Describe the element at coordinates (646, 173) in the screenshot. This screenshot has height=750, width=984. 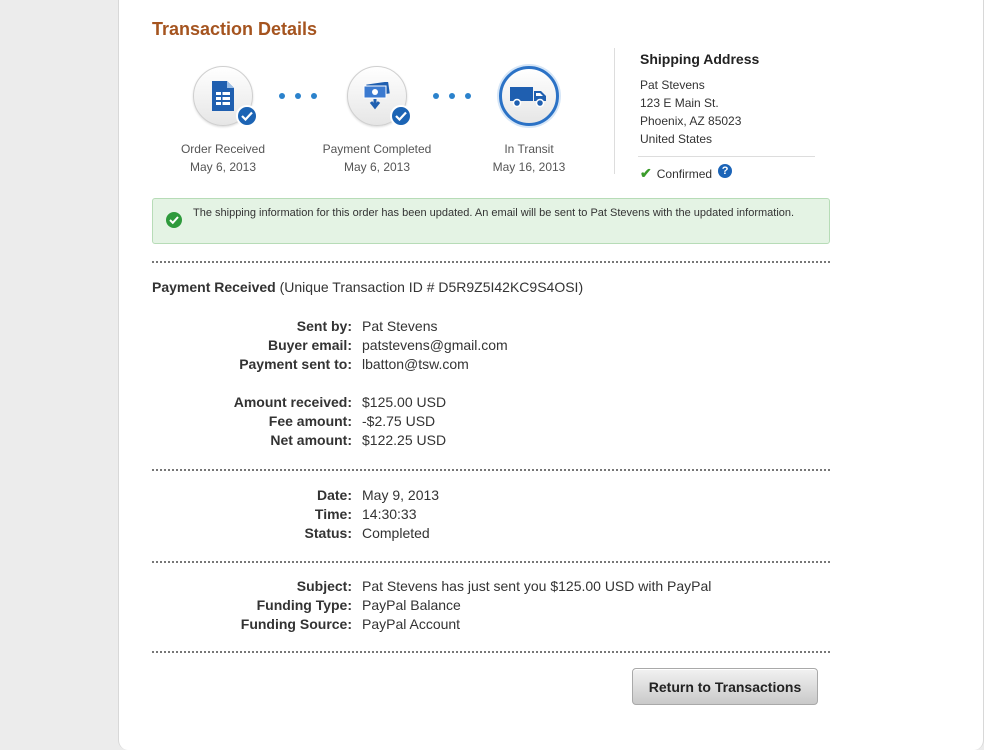
I see `checkmark-icon: ✔` at that location.